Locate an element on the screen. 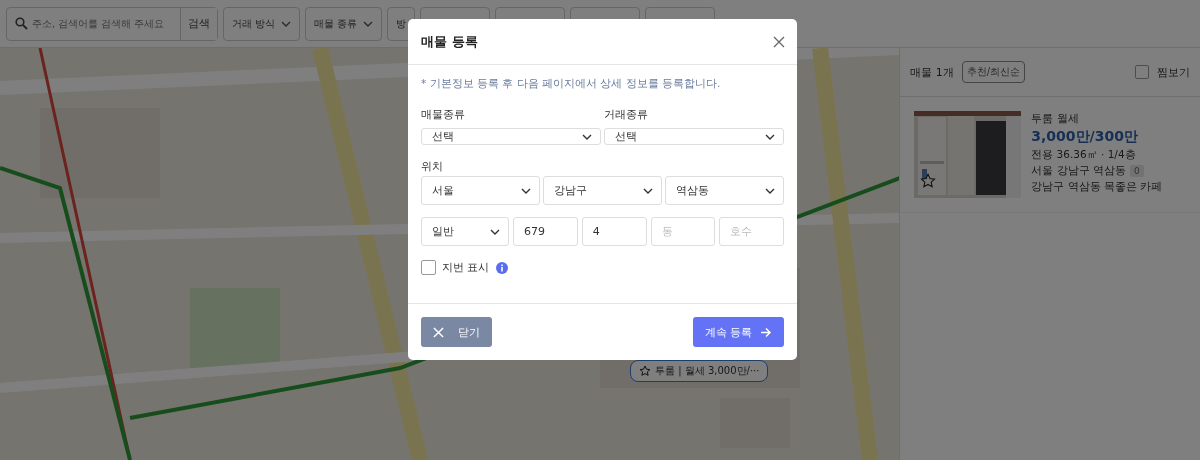 This screenshot has height=460, width=1200. unit-field: 호수 is located at coordinates (751, 231).